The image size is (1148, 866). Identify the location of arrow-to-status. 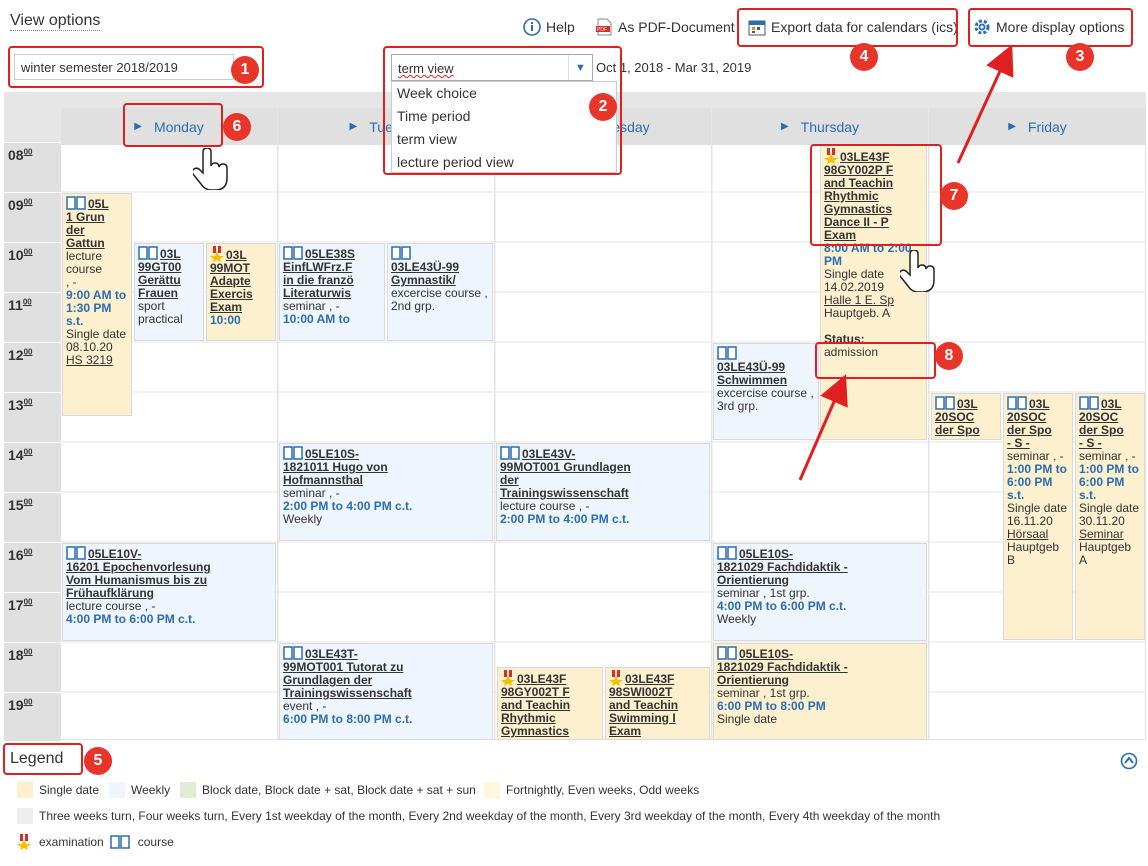
(823, 427).